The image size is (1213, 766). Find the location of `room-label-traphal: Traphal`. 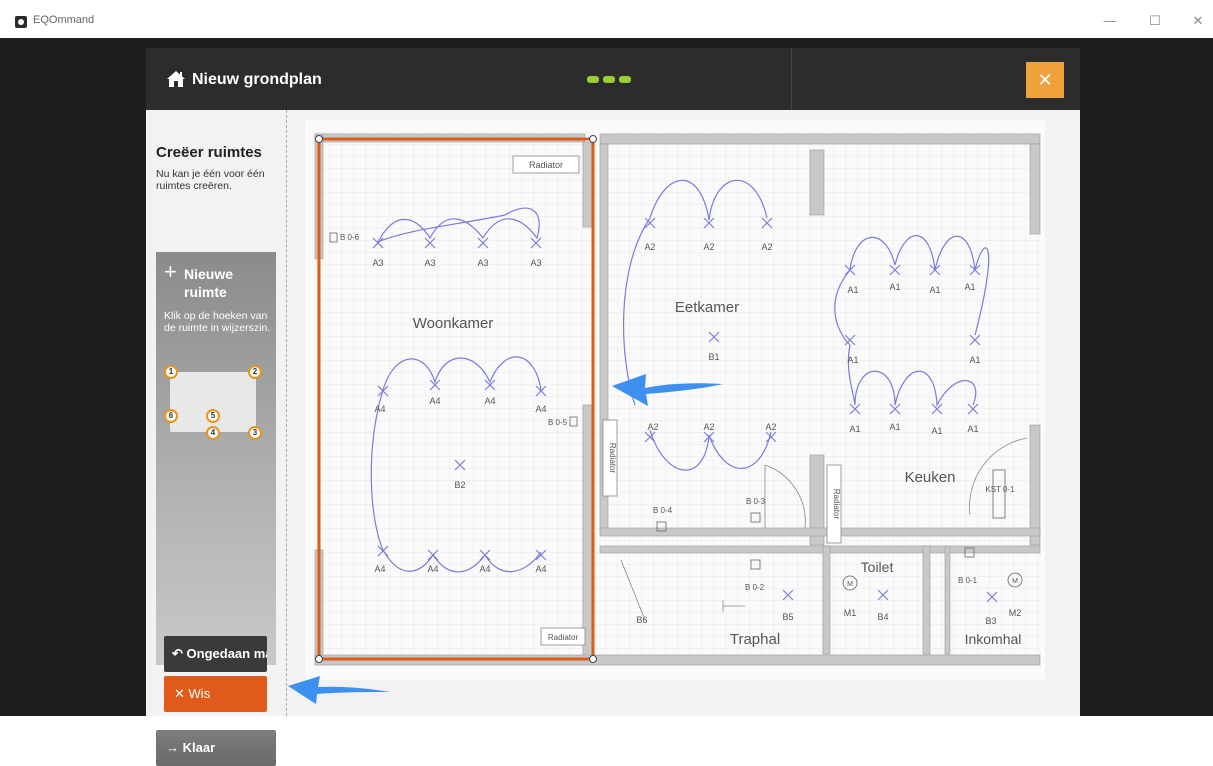

room-label-traphal: Traphal is located at coordinates (755, 639).